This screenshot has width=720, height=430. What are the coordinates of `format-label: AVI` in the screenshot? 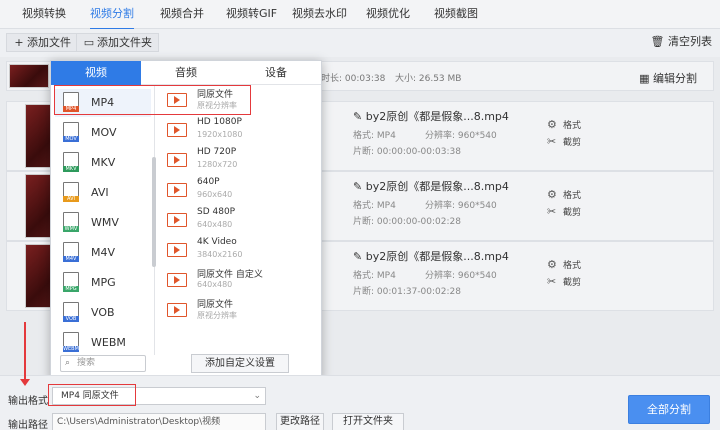 It's located at (100, 192).